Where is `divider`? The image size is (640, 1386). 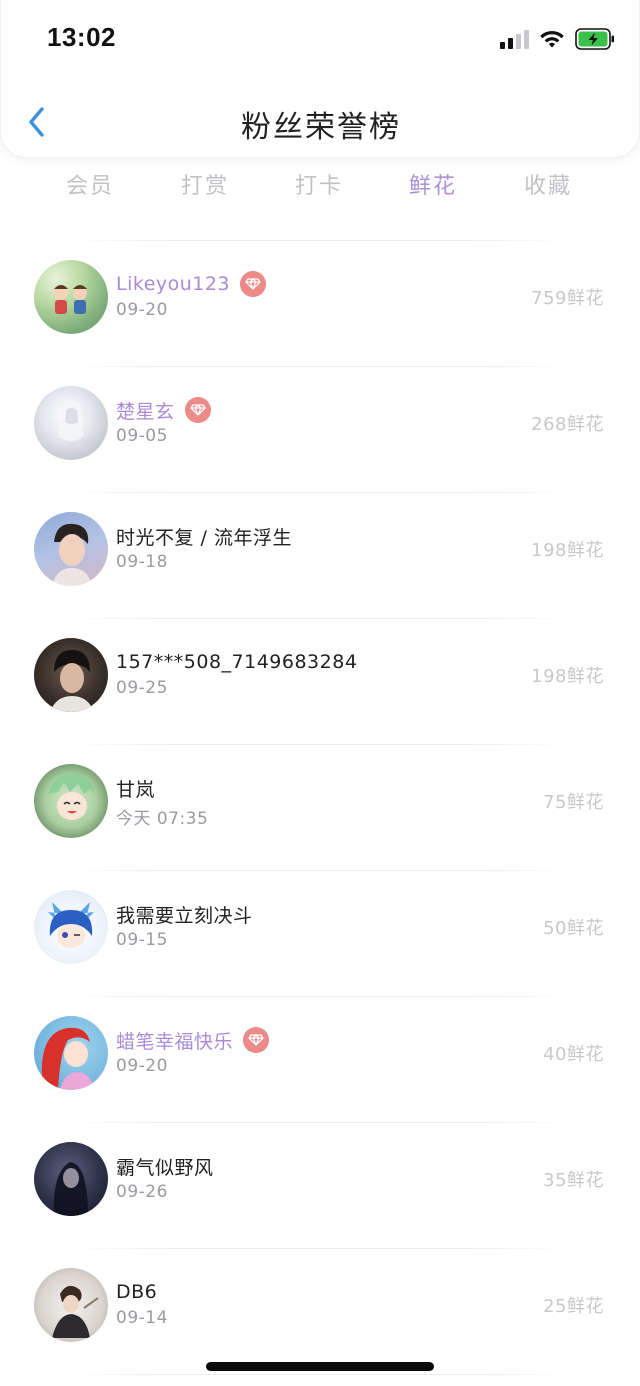 divider is located at coordinates (320, 1374).